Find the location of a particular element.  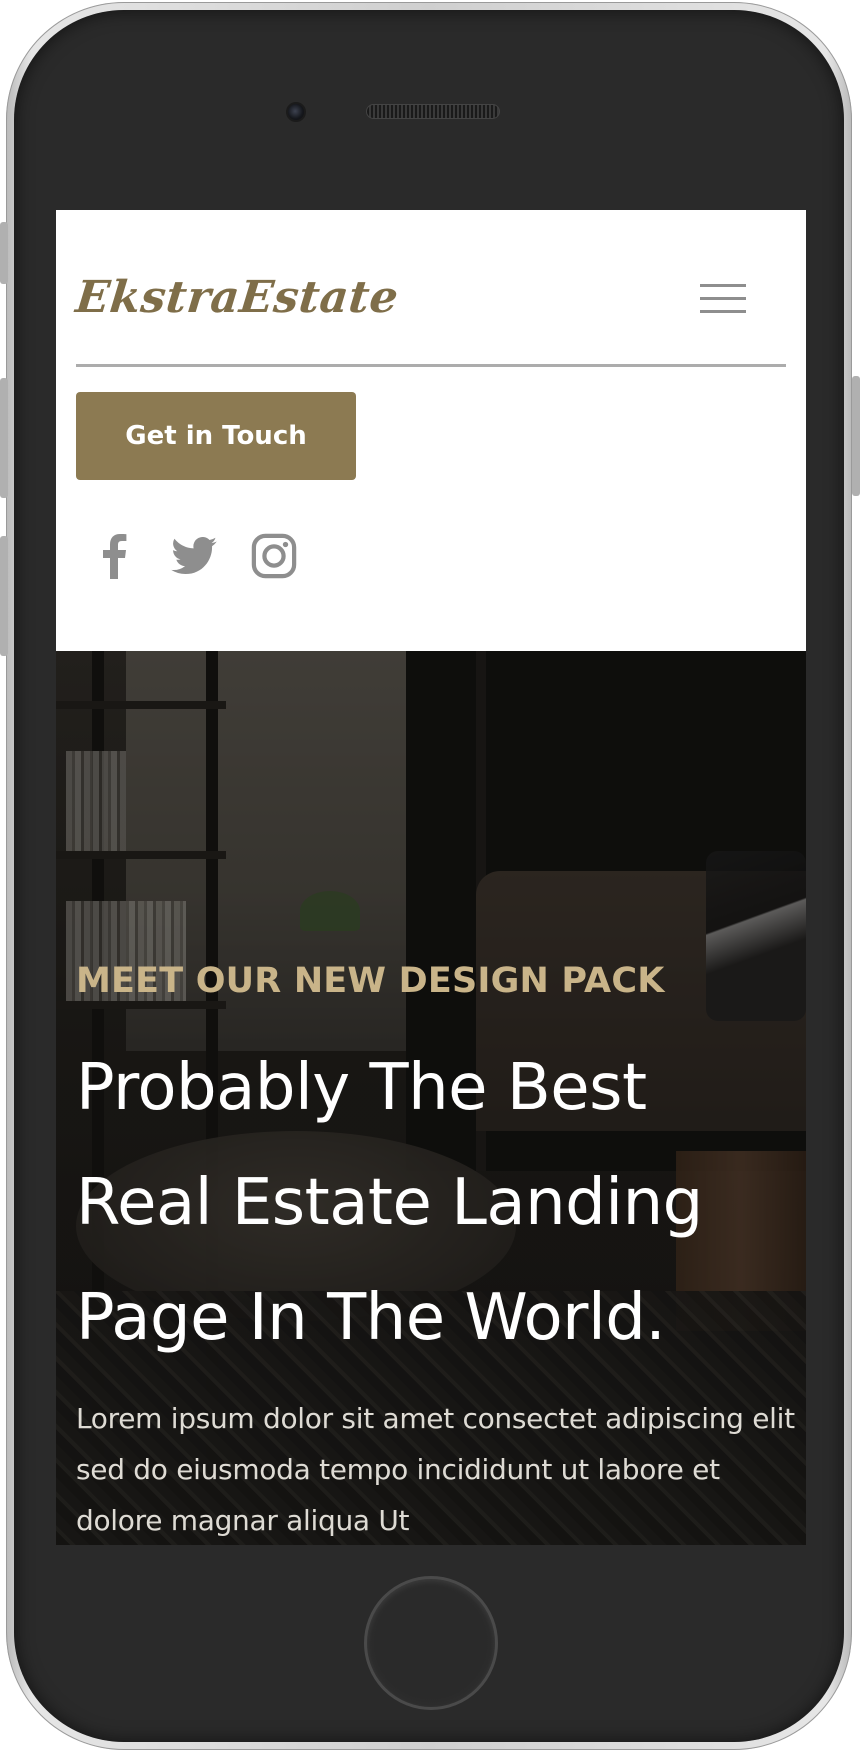

twitter-icon is located at coordinates (194, 556).